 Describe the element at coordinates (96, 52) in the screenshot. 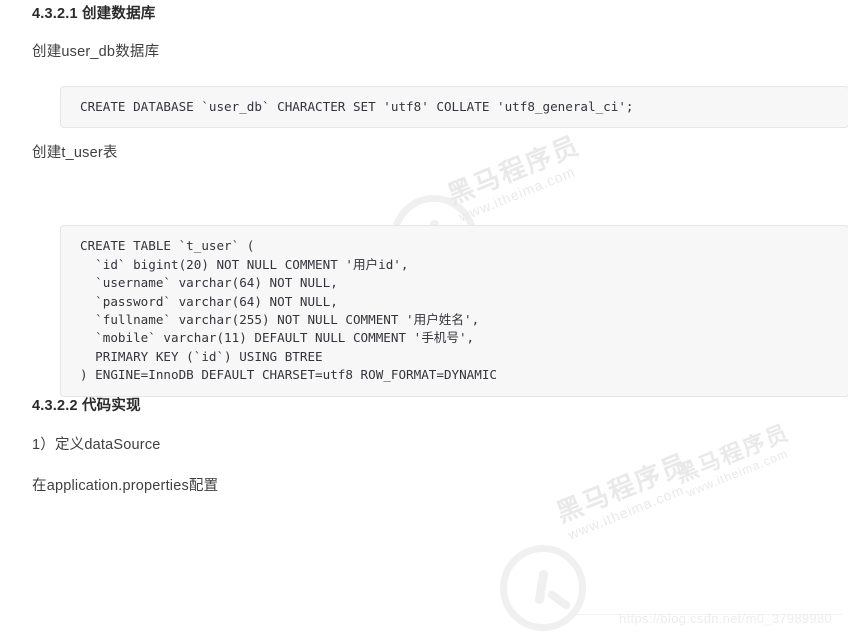

I see `paragraph-create-user-db: 创建user_db数据库` at that location.